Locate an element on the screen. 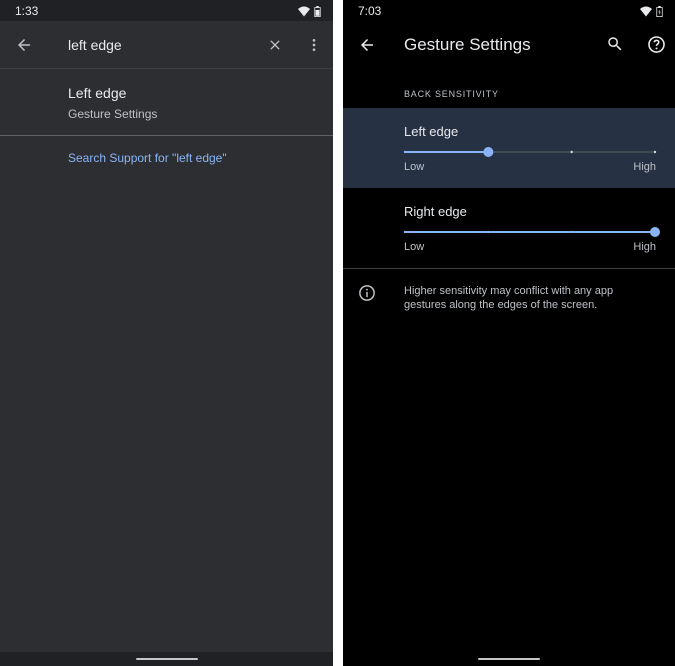  close-icon is located at coordinates (275, 45).